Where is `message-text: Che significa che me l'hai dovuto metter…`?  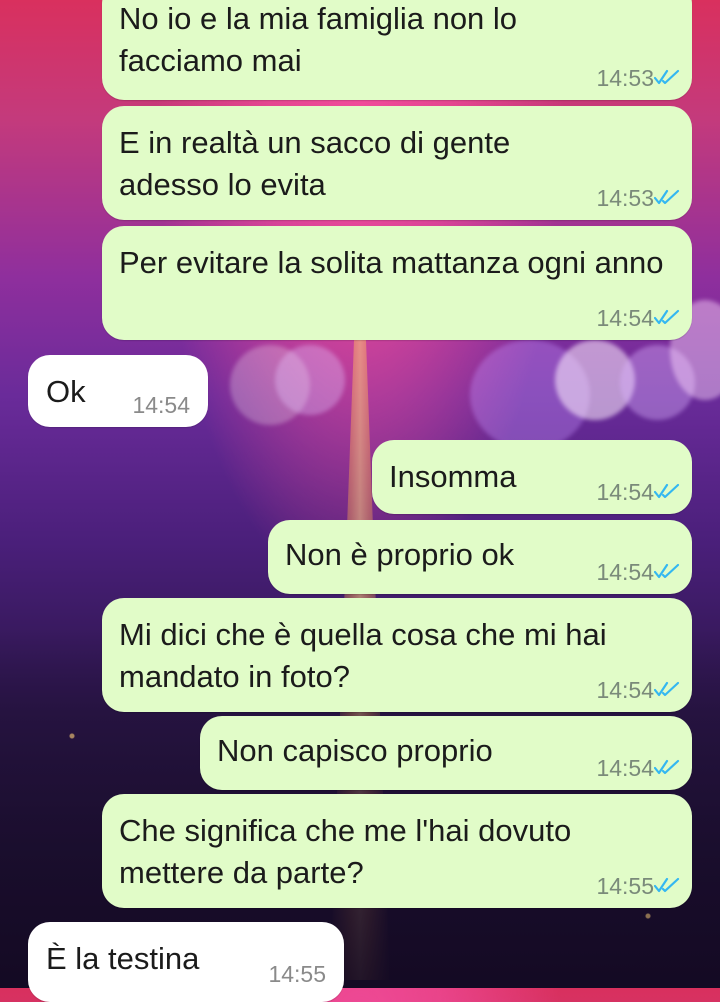 message-text: Che significa che me l'hai dovuto metter… is located at coordinates (345, 851).